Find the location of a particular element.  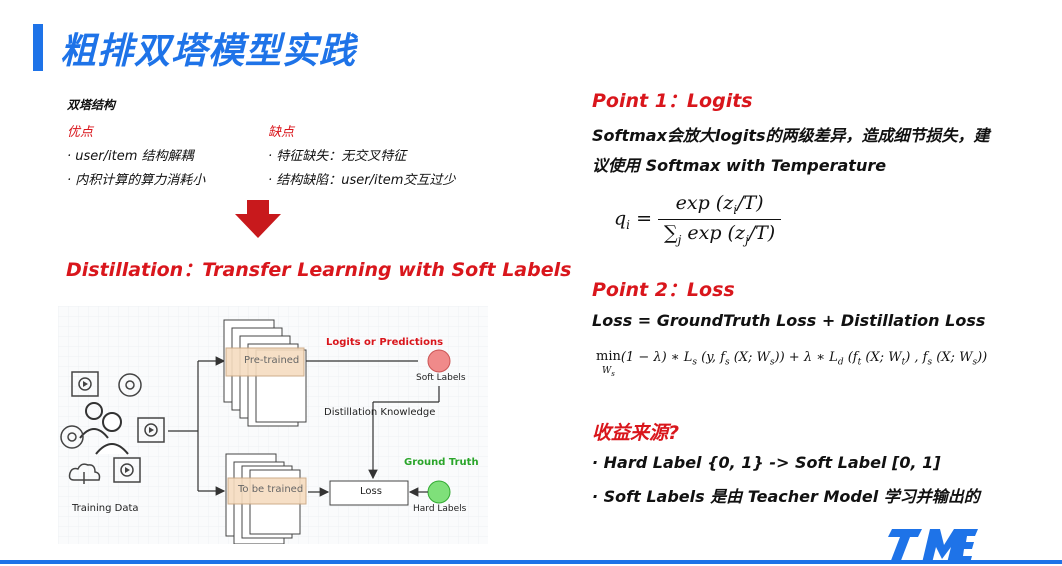

pros-item-1: · user/item 结构解耦 is located at coordinates (130, 156).